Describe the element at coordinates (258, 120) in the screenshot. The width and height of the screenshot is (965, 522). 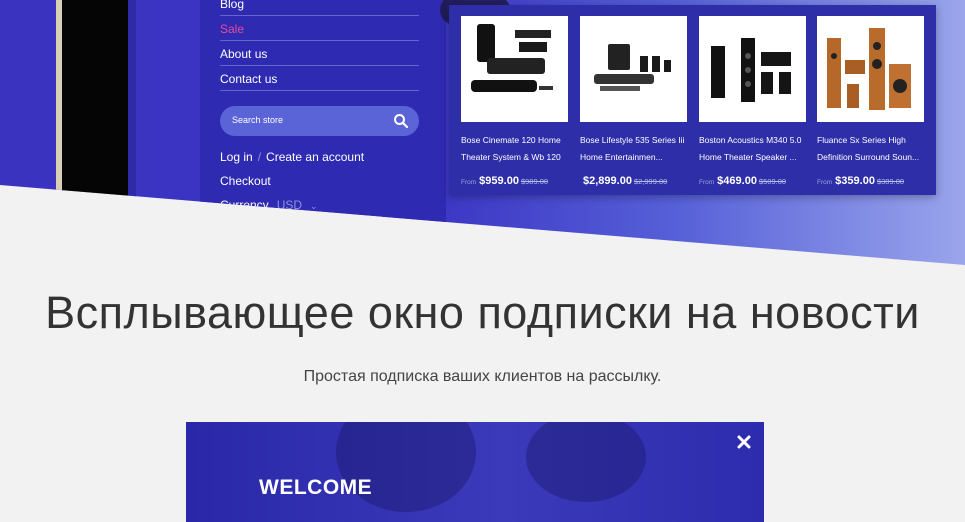
I see `search-placeholder: Search store` at that location.